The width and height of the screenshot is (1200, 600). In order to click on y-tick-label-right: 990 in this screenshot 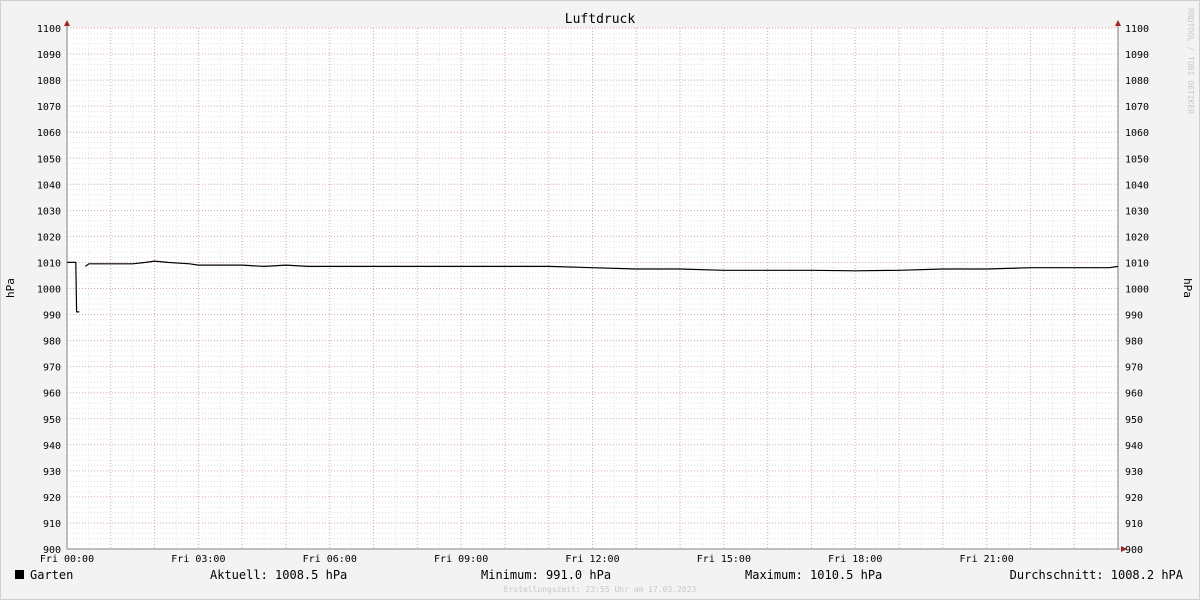, I will do `click(1134, 316)`.